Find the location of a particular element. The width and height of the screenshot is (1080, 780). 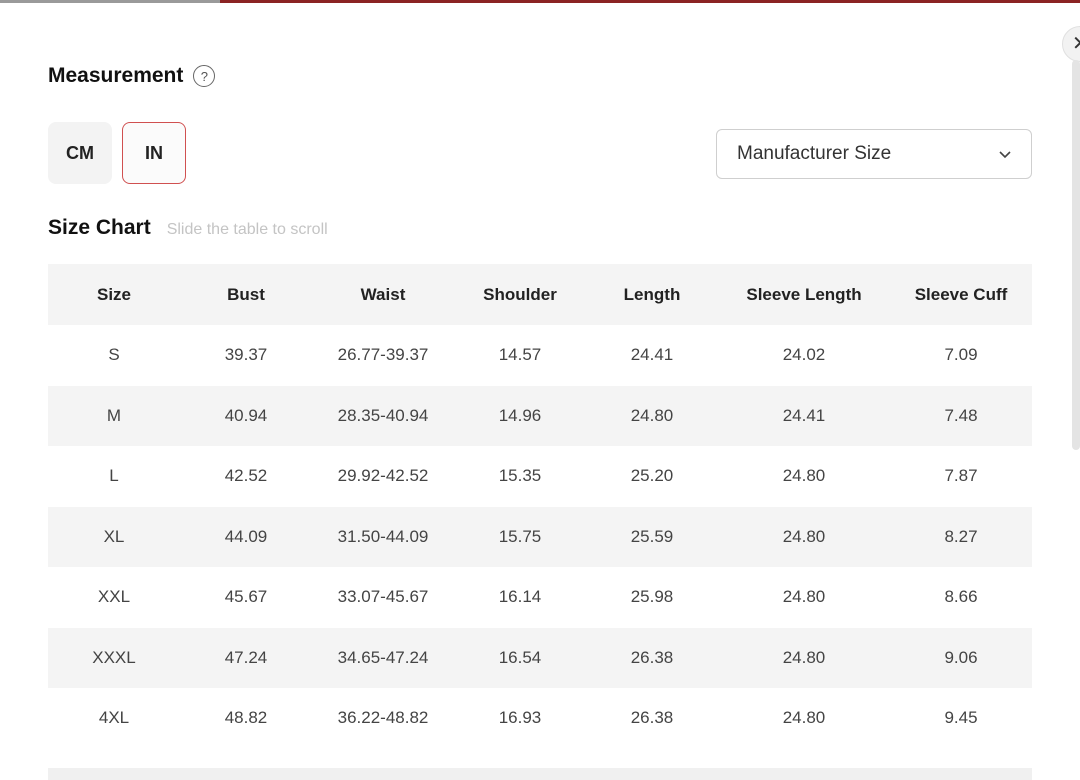

table-cell: 42.52 is located at coordinates (246, 476).